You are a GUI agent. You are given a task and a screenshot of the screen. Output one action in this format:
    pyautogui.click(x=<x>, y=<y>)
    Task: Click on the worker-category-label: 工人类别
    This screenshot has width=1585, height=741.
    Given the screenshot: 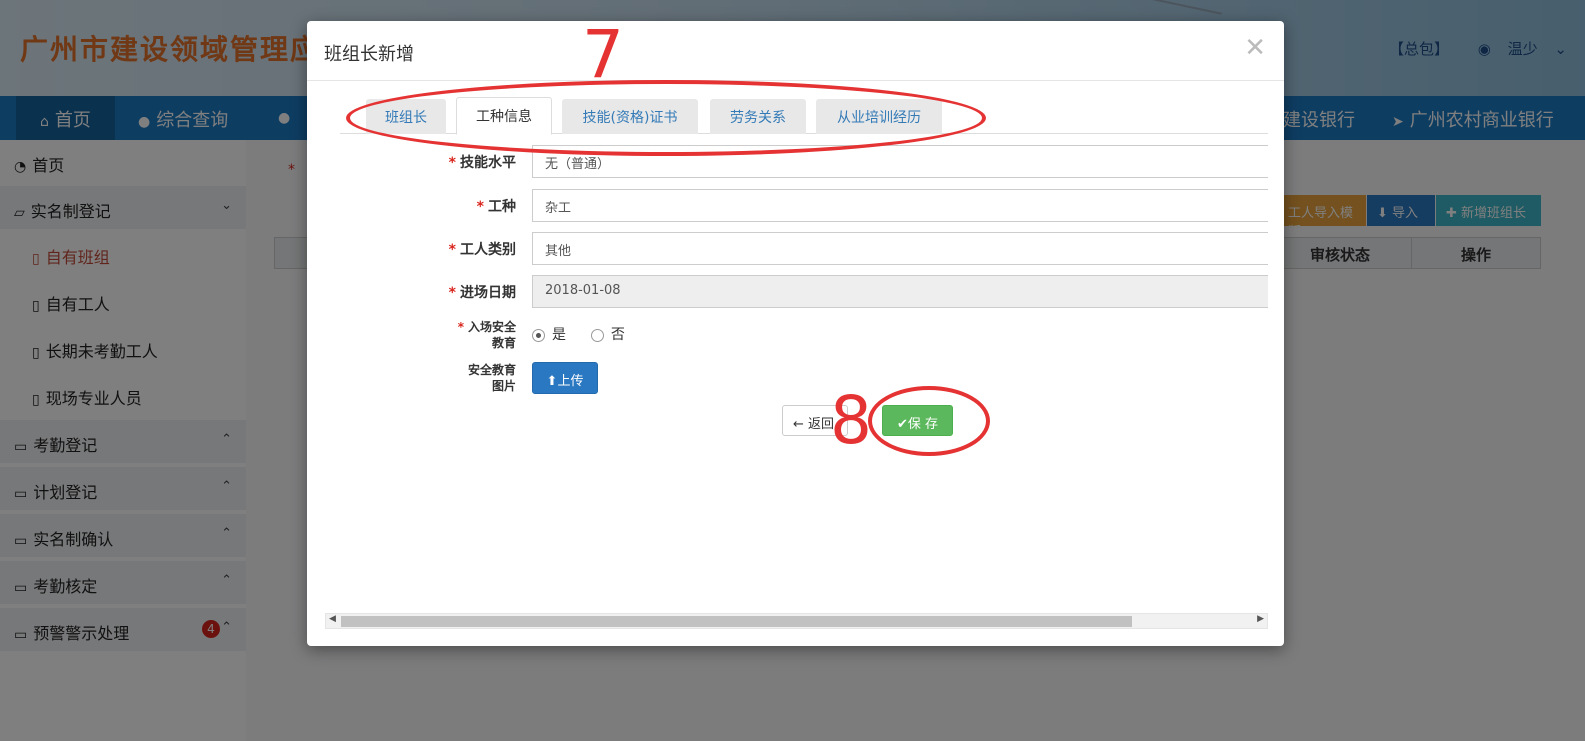 What is the action you would take?
    pyautogui.click(x=488, y=250)
    